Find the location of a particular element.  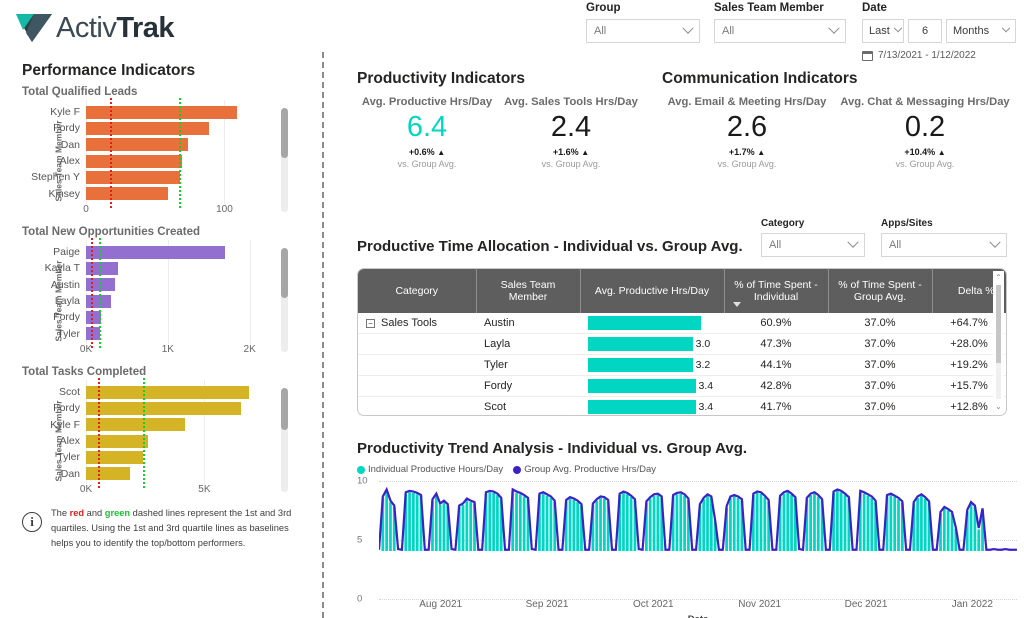

bar-row: Scot is located at coordinates (162, 392).